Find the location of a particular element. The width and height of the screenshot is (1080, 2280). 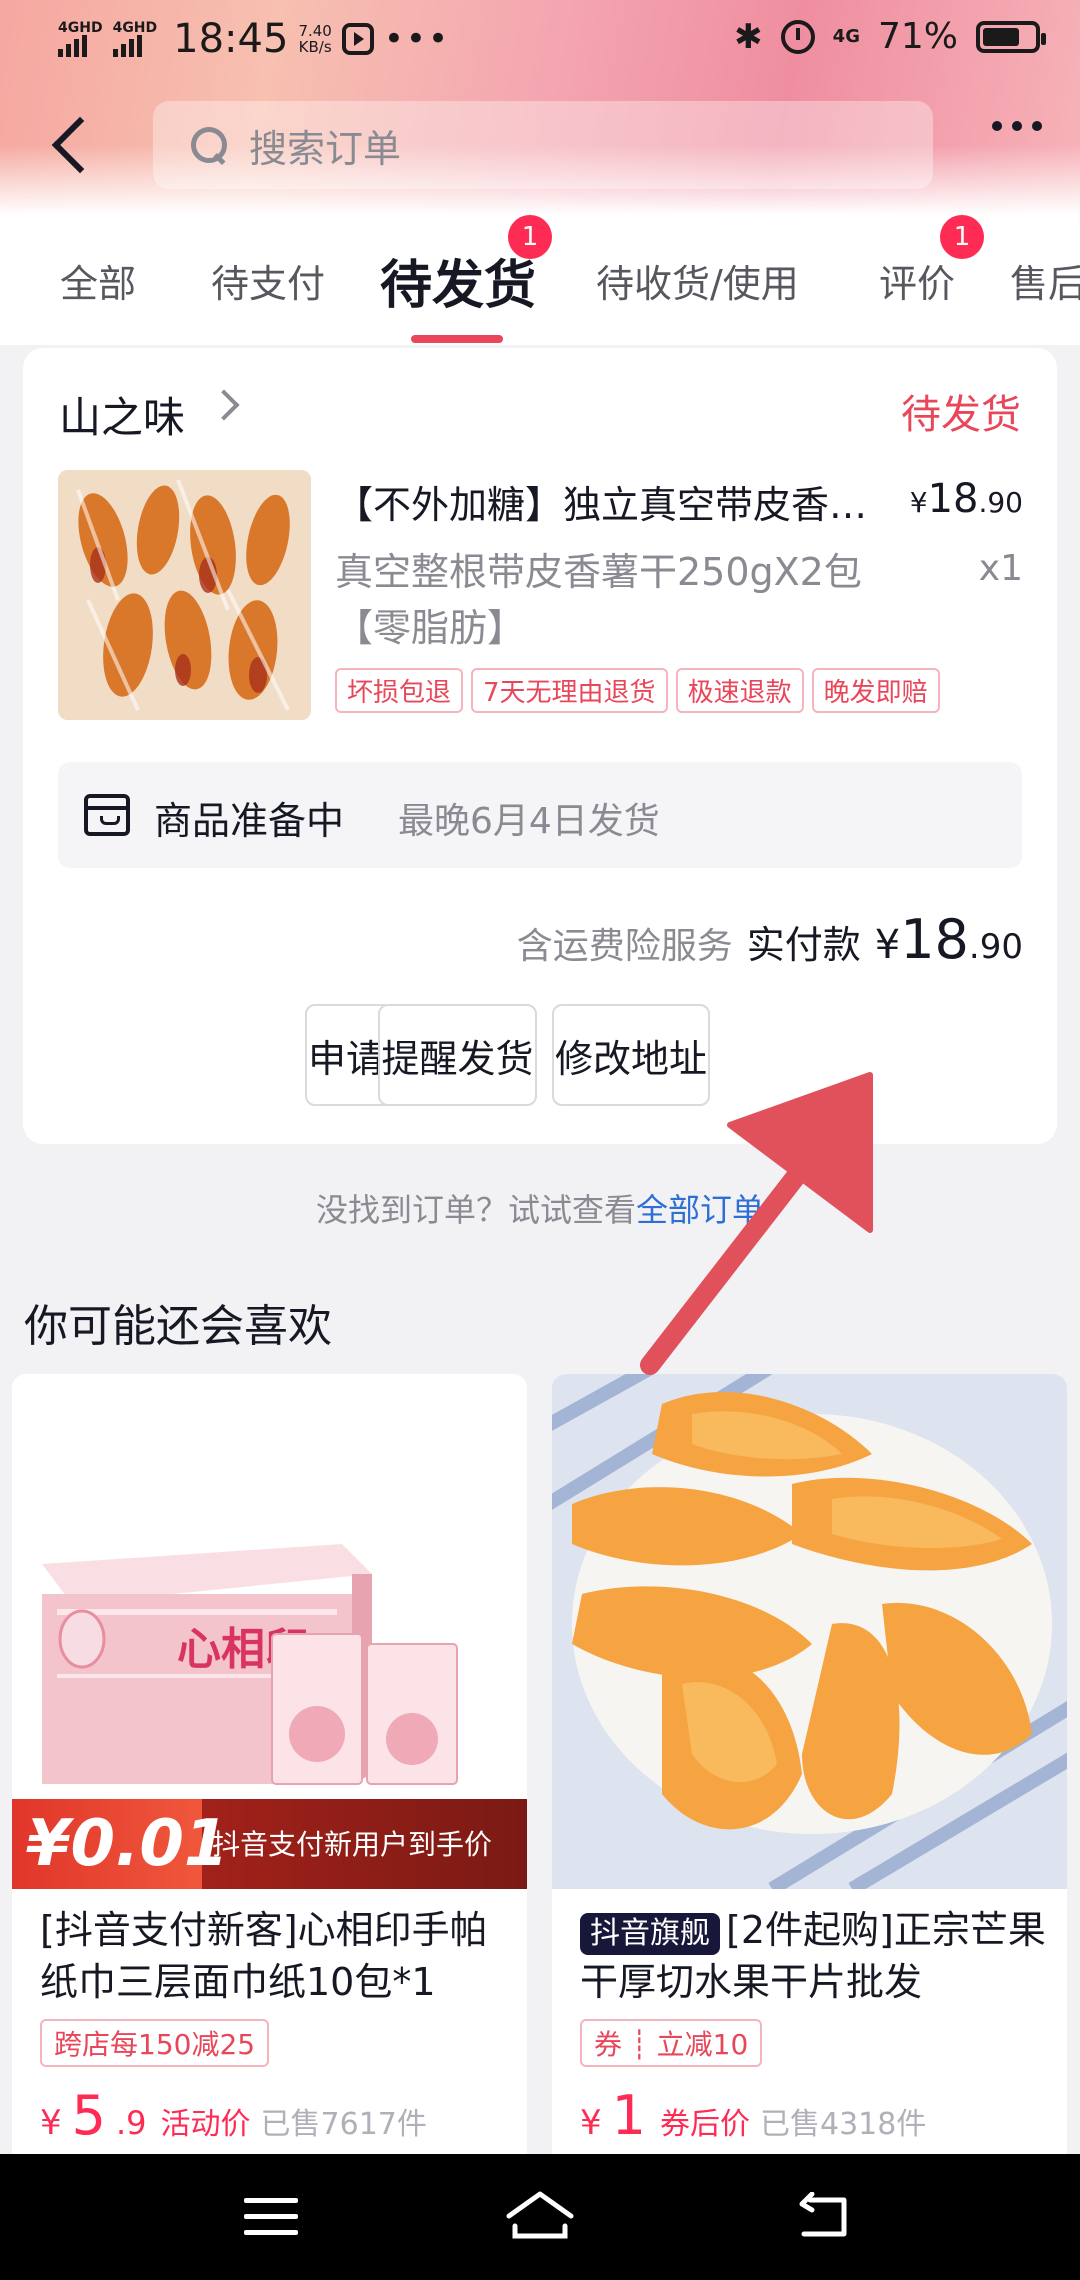

coupon-tag: 券 ┊ 立减10 is located at coordinates (671, 2043).